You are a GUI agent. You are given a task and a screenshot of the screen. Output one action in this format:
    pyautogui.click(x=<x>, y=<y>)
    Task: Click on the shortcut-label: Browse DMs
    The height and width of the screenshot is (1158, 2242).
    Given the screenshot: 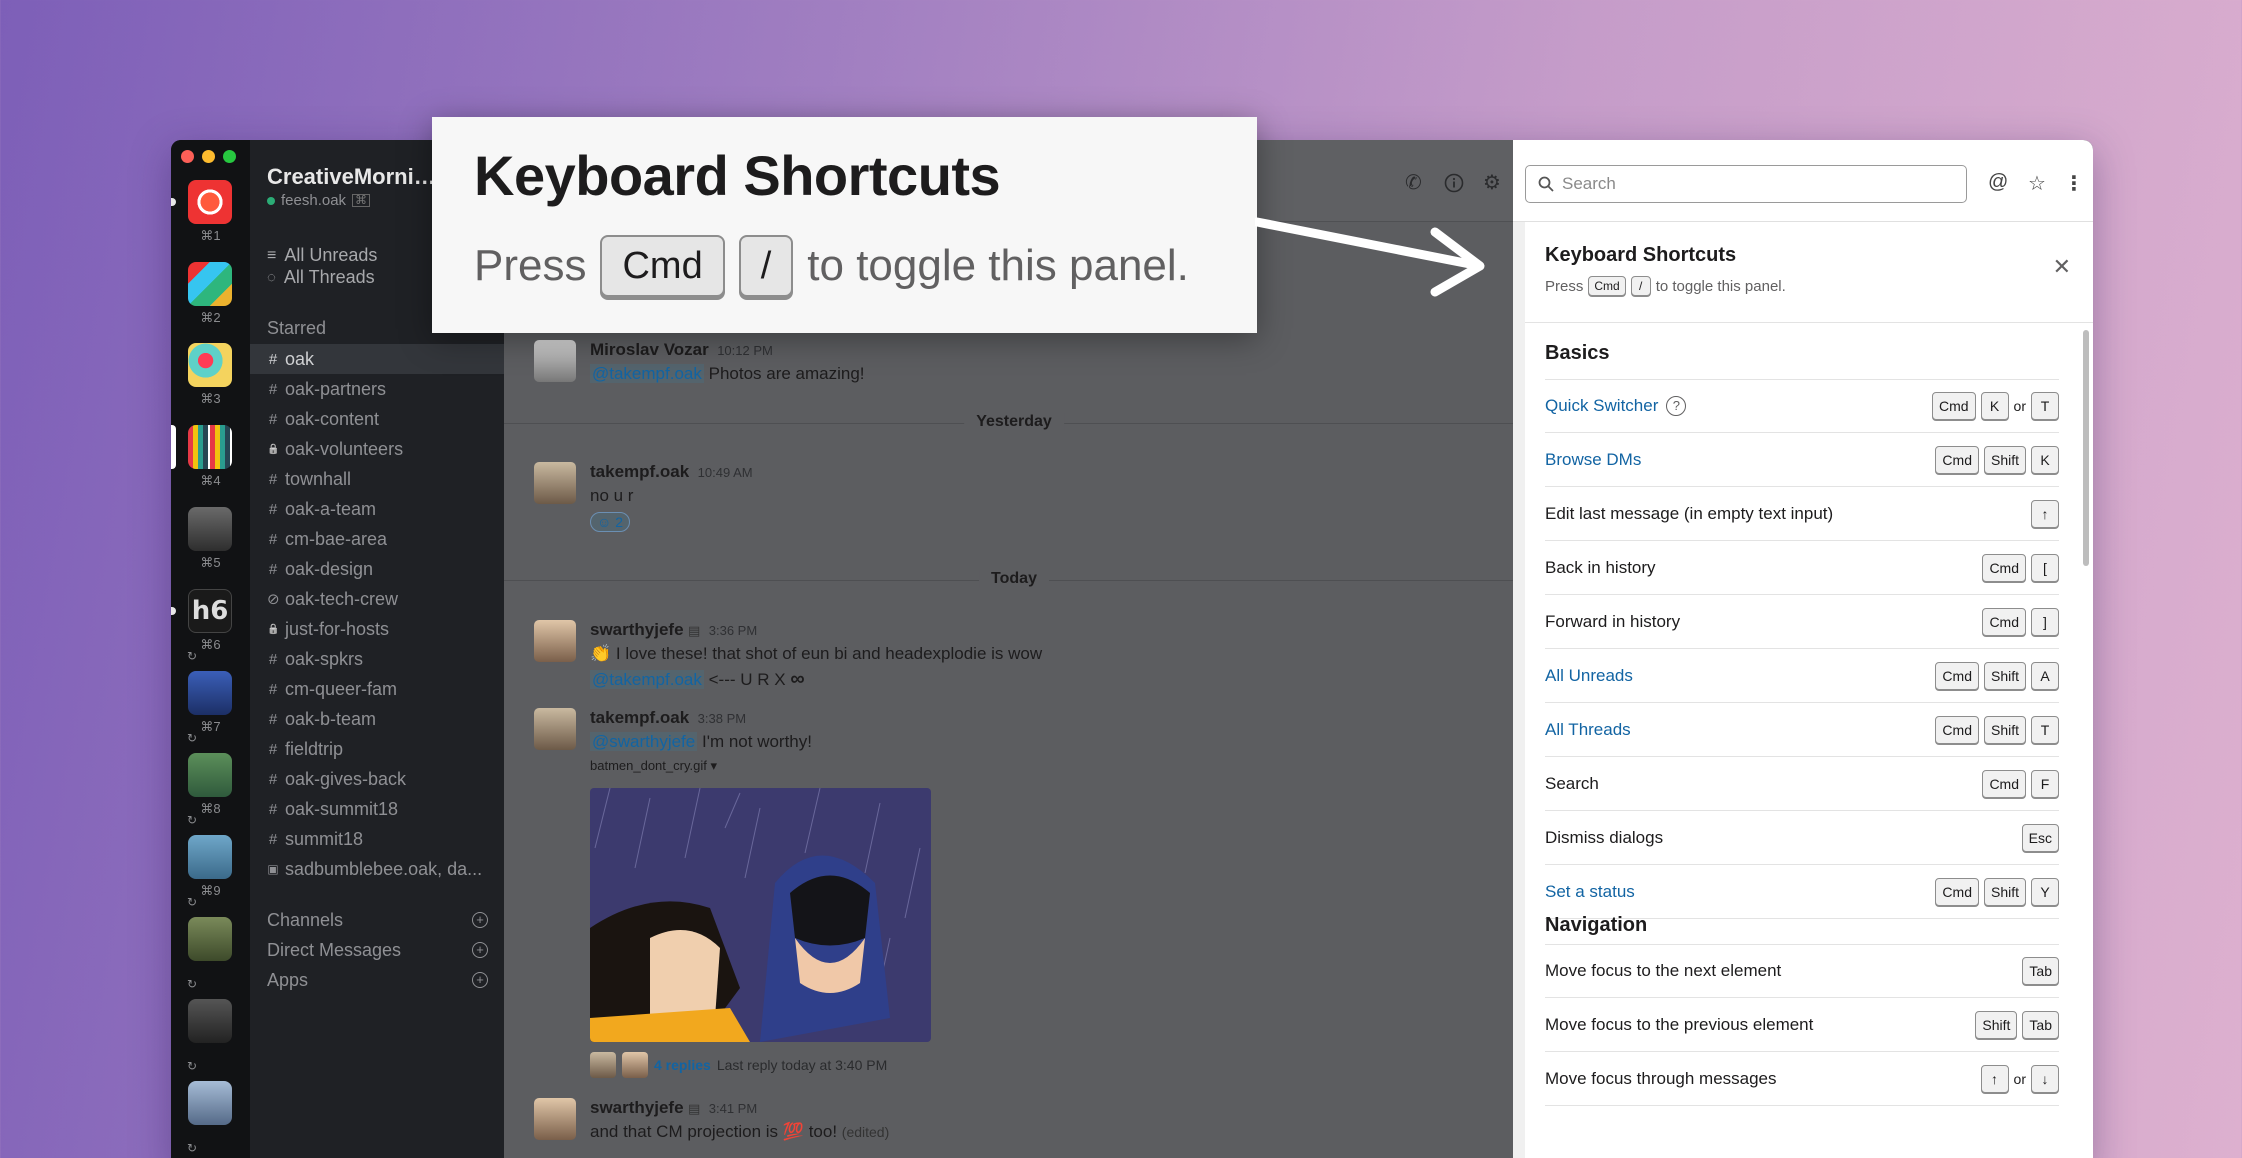 What is the action you would take?
    pyautogui.click(x=1593, y=460)
    